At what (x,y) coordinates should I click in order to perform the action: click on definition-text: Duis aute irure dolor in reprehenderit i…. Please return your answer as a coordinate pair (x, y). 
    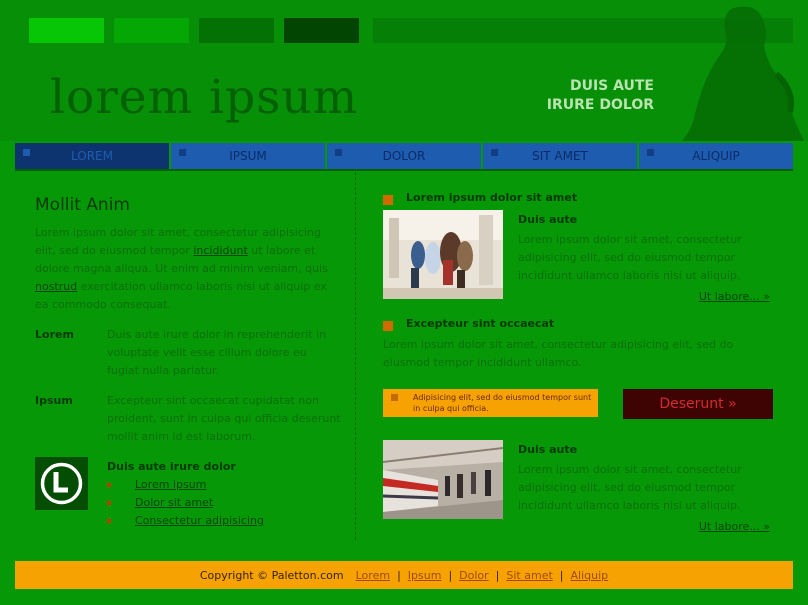
    Looking at the image, I should click on (217, 352).